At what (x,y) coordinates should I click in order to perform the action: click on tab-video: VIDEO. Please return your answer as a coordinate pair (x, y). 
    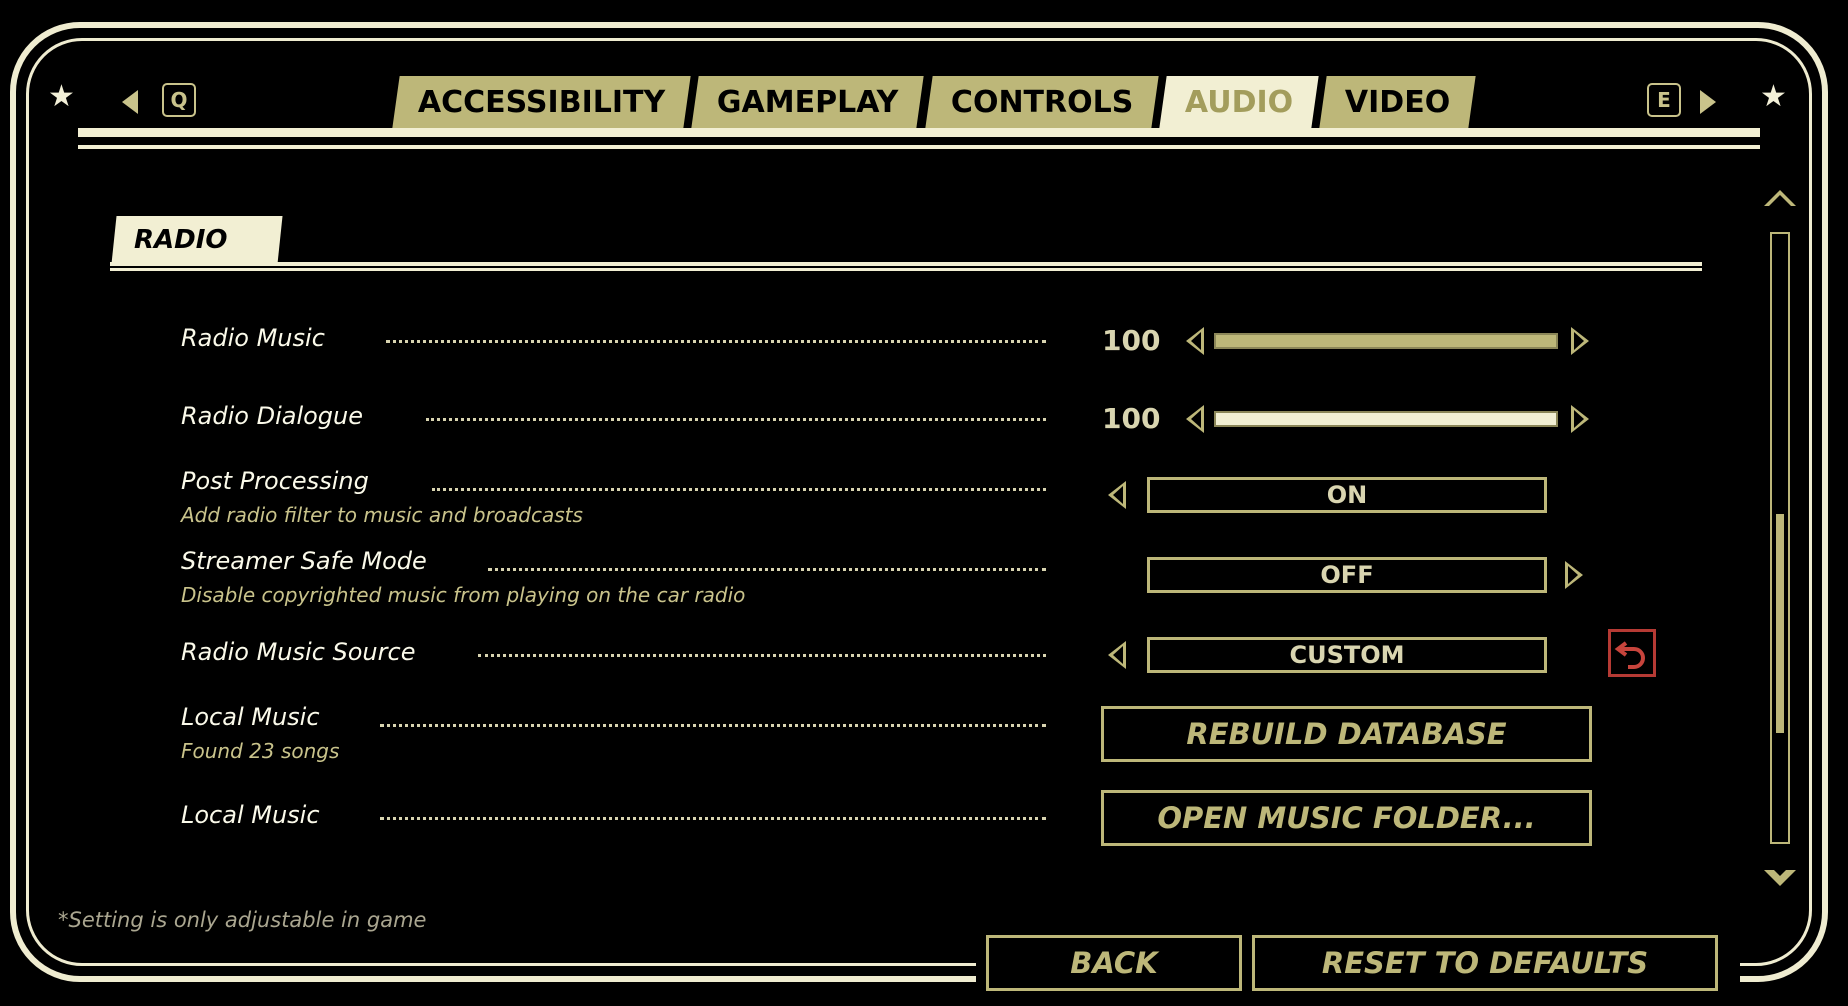
    Looking at the image, I should click on (1398, 102).